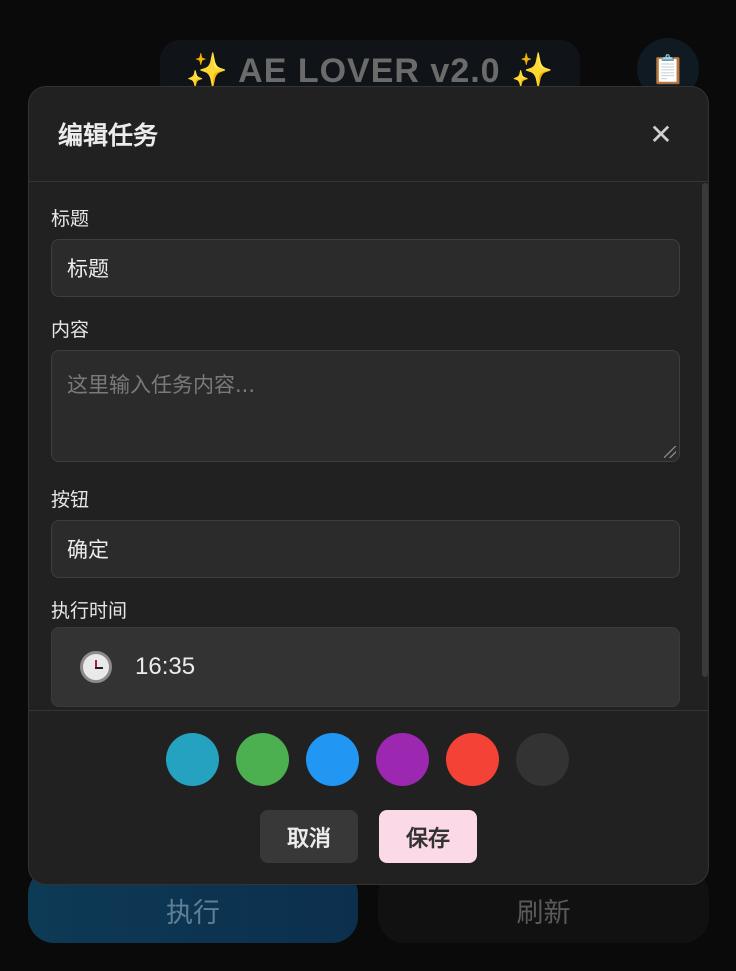 This screenshot has height=971, width=736. What do you see at coordinates (70, 330) in the screenshot?
I see `content-label: 内容` at bounding box center [70, 330].